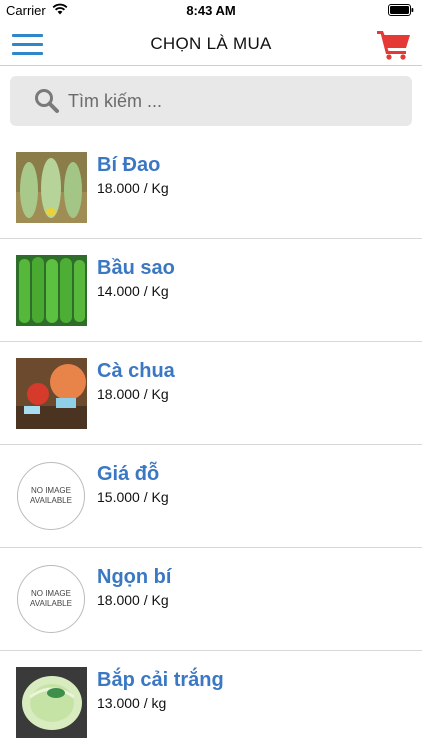 The height and width of the screenshot is (750, 422). I want to click on product-item-bap-cai-trang: Bắp cải trắng 13.000 / kg, so click(211, 700).